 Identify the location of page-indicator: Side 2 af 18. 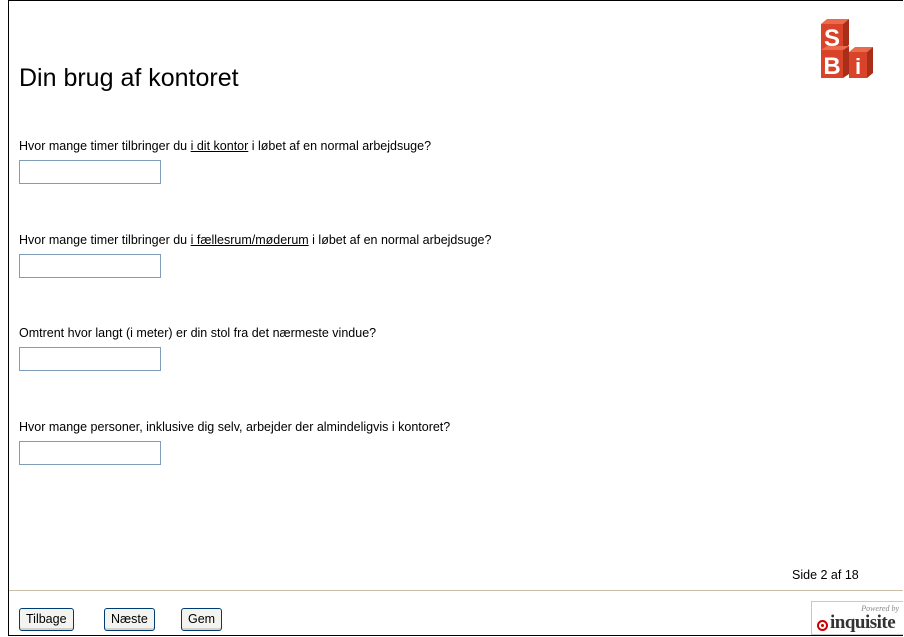
(825, 575).